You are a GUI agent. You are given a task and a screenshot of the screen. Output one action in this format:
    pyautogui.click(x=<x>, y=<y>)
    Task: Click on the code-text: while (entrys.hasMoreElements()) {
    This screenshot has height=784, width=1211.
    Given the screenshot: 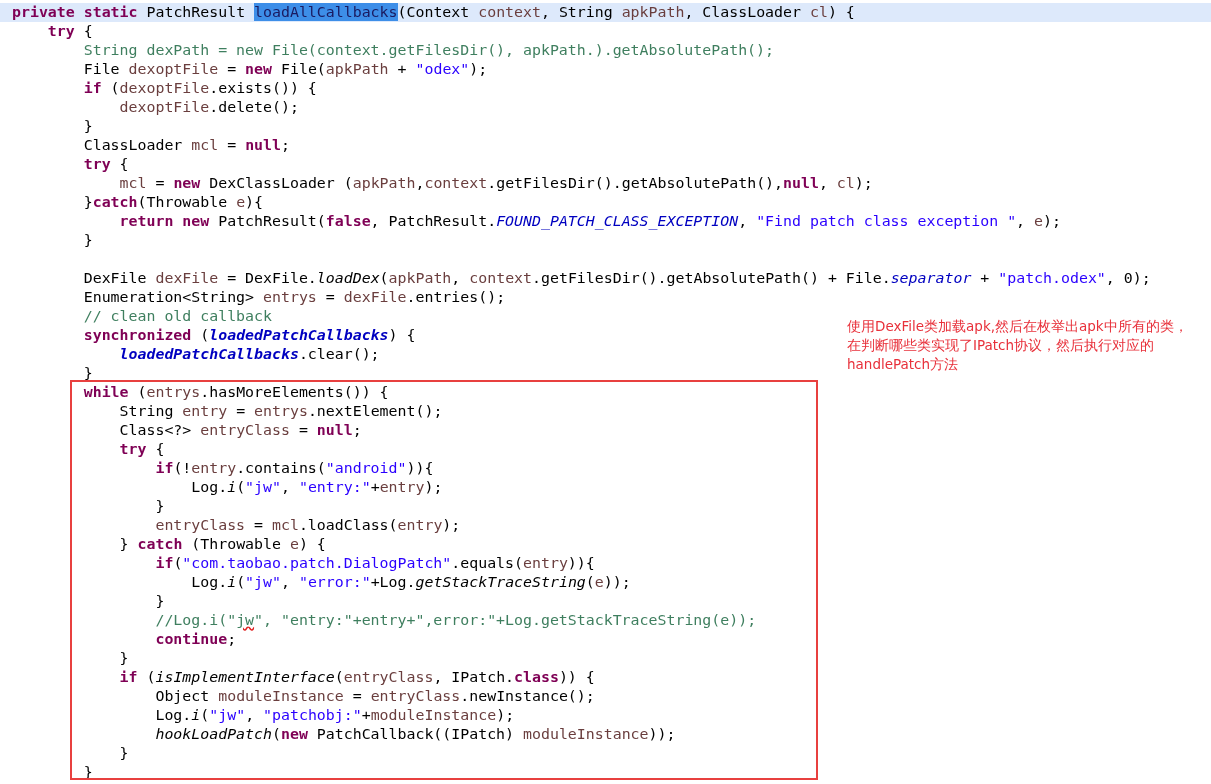 What is the action you would take?
    pyautogui.click(x=235, y=392)
    